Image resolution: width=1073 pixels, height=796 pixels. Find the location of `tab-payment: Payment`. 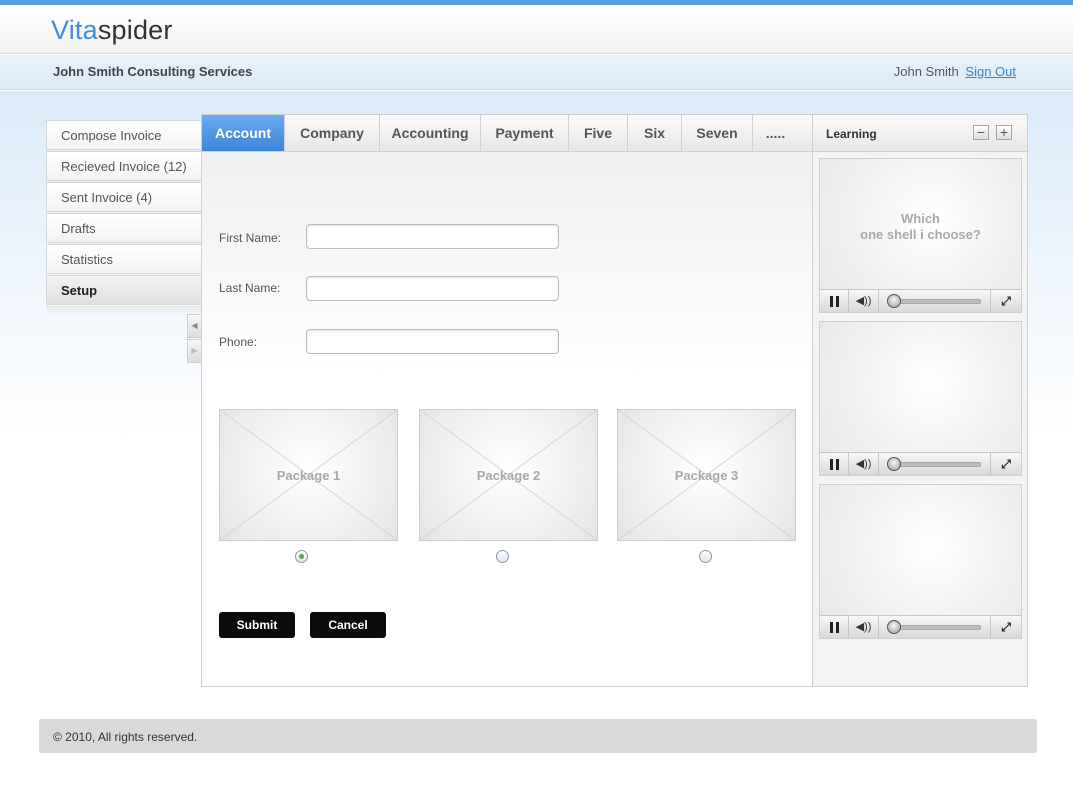

tab-payment: Payment is located at coordinates (525, 133).